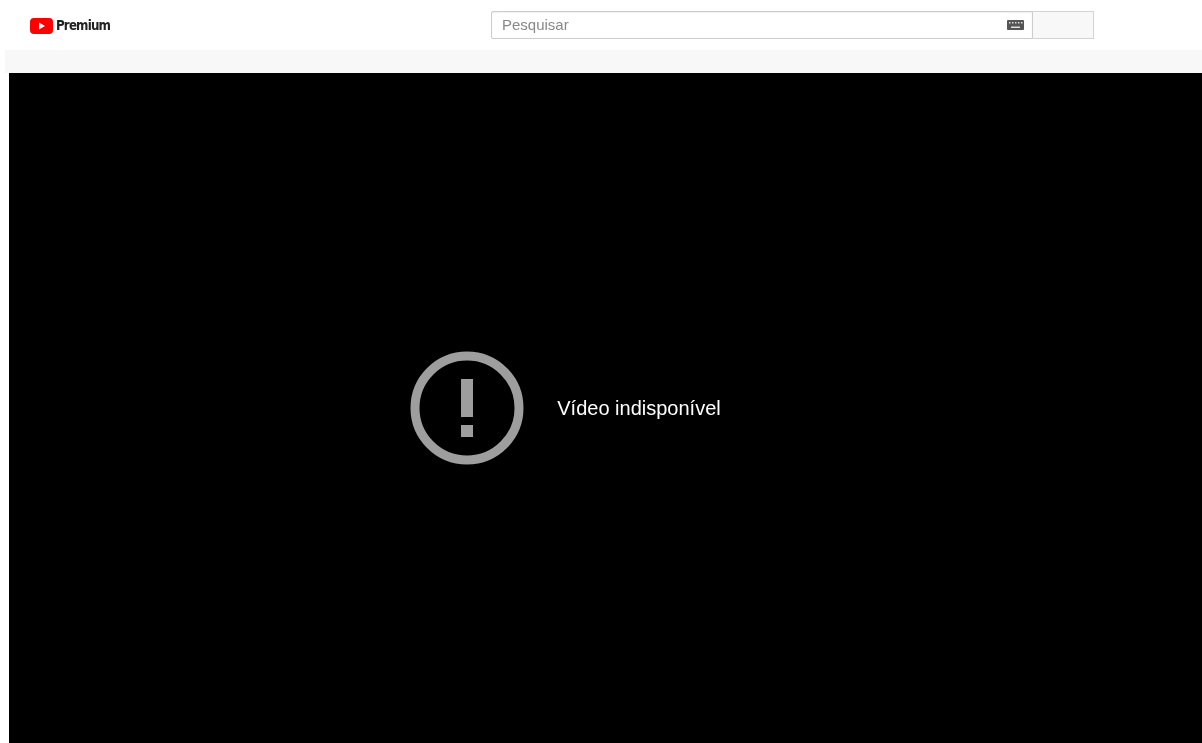 The height and width of the screenshot is (743, 1202). I want to click on keyboard-icon, so click(1015, 25).